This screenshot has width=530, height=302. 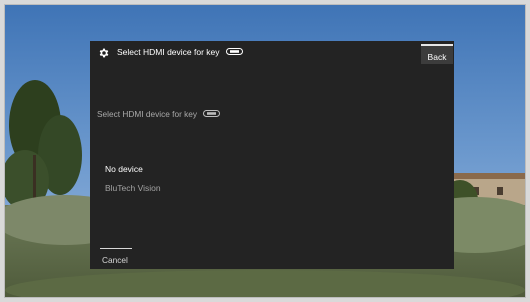 I want to click on dialog-prompt: Select HDMI device for key, so click(x=159, y=114).